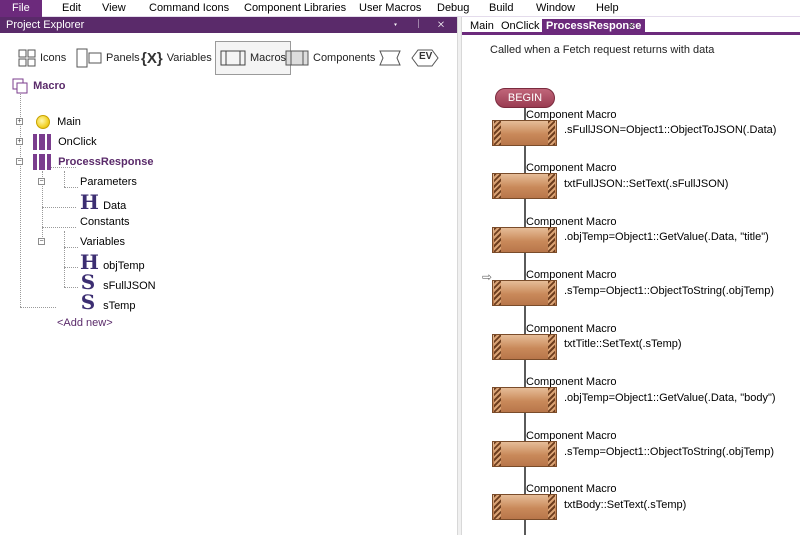  I want to click on tree-label-stemp: sTemp, so click(119, 306).